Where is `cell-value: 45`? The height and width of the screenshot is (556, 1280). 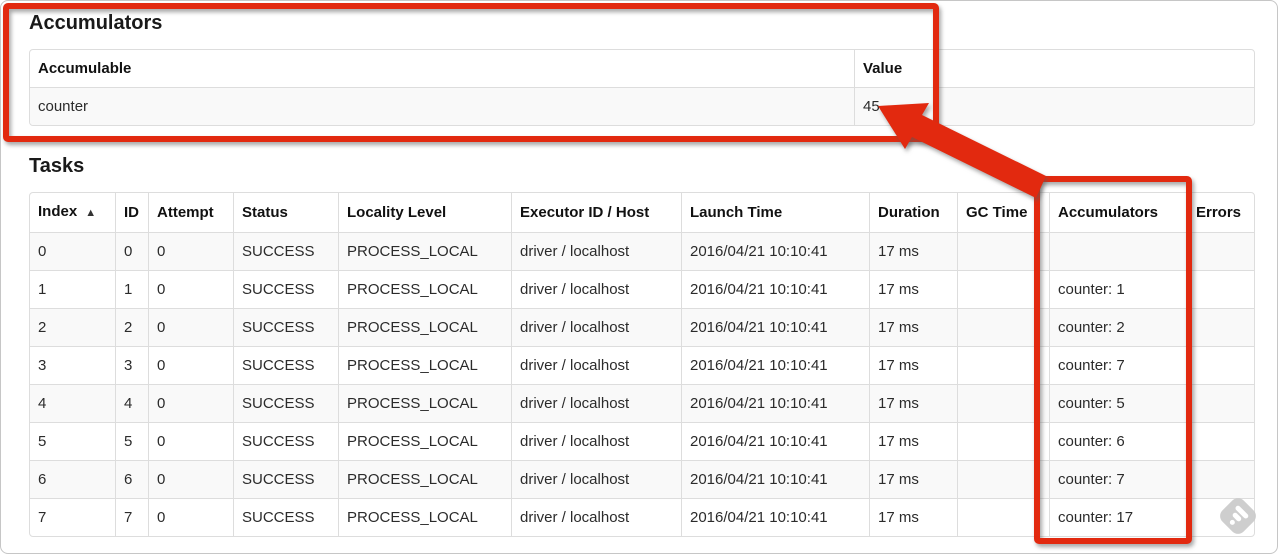 cell-value: 45 is located at coordinates (1054, 106).